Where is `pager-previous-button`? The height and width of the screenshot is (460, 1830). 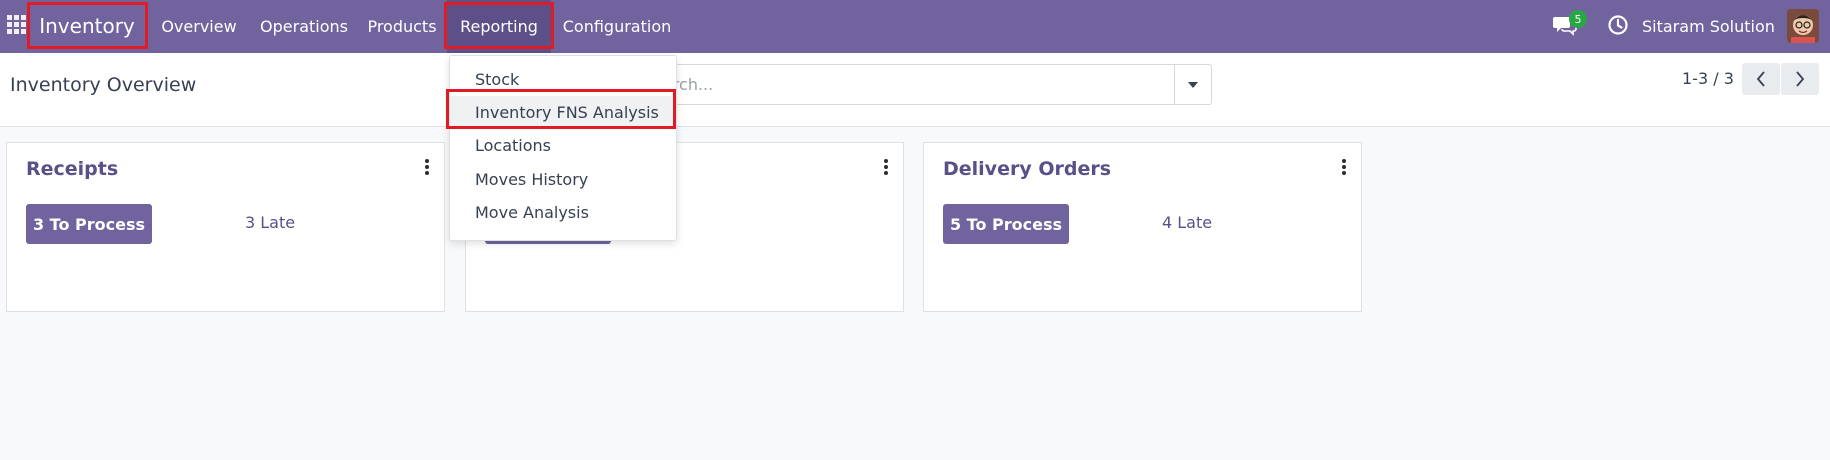
pager-previous-button is located at coordinates (1761, 79).